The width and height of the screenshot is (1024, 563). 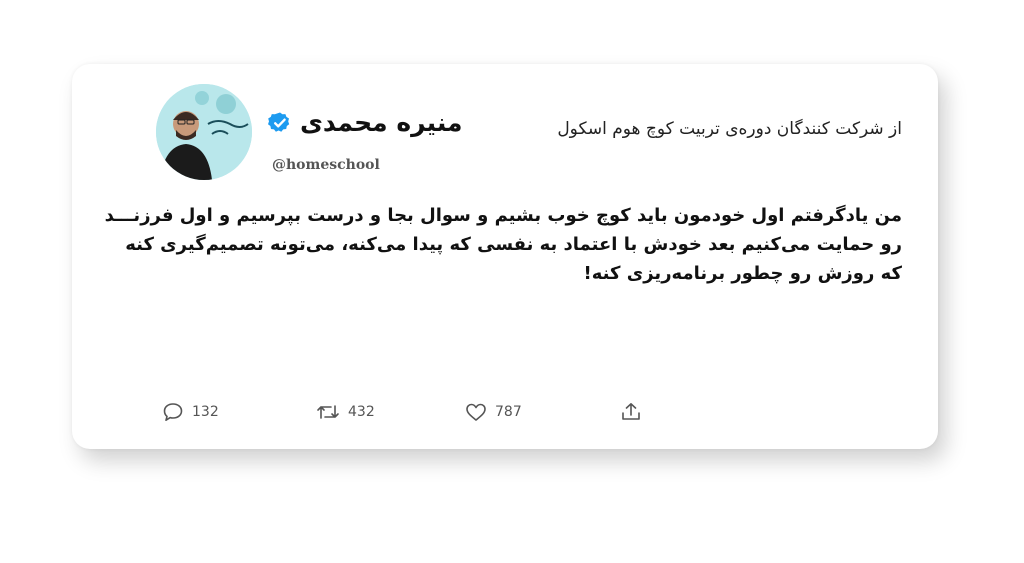 What do you see at coordinates (361, 412) in the screenshot?
I see `retweet-count: 432` at bounding box center [361, 412].